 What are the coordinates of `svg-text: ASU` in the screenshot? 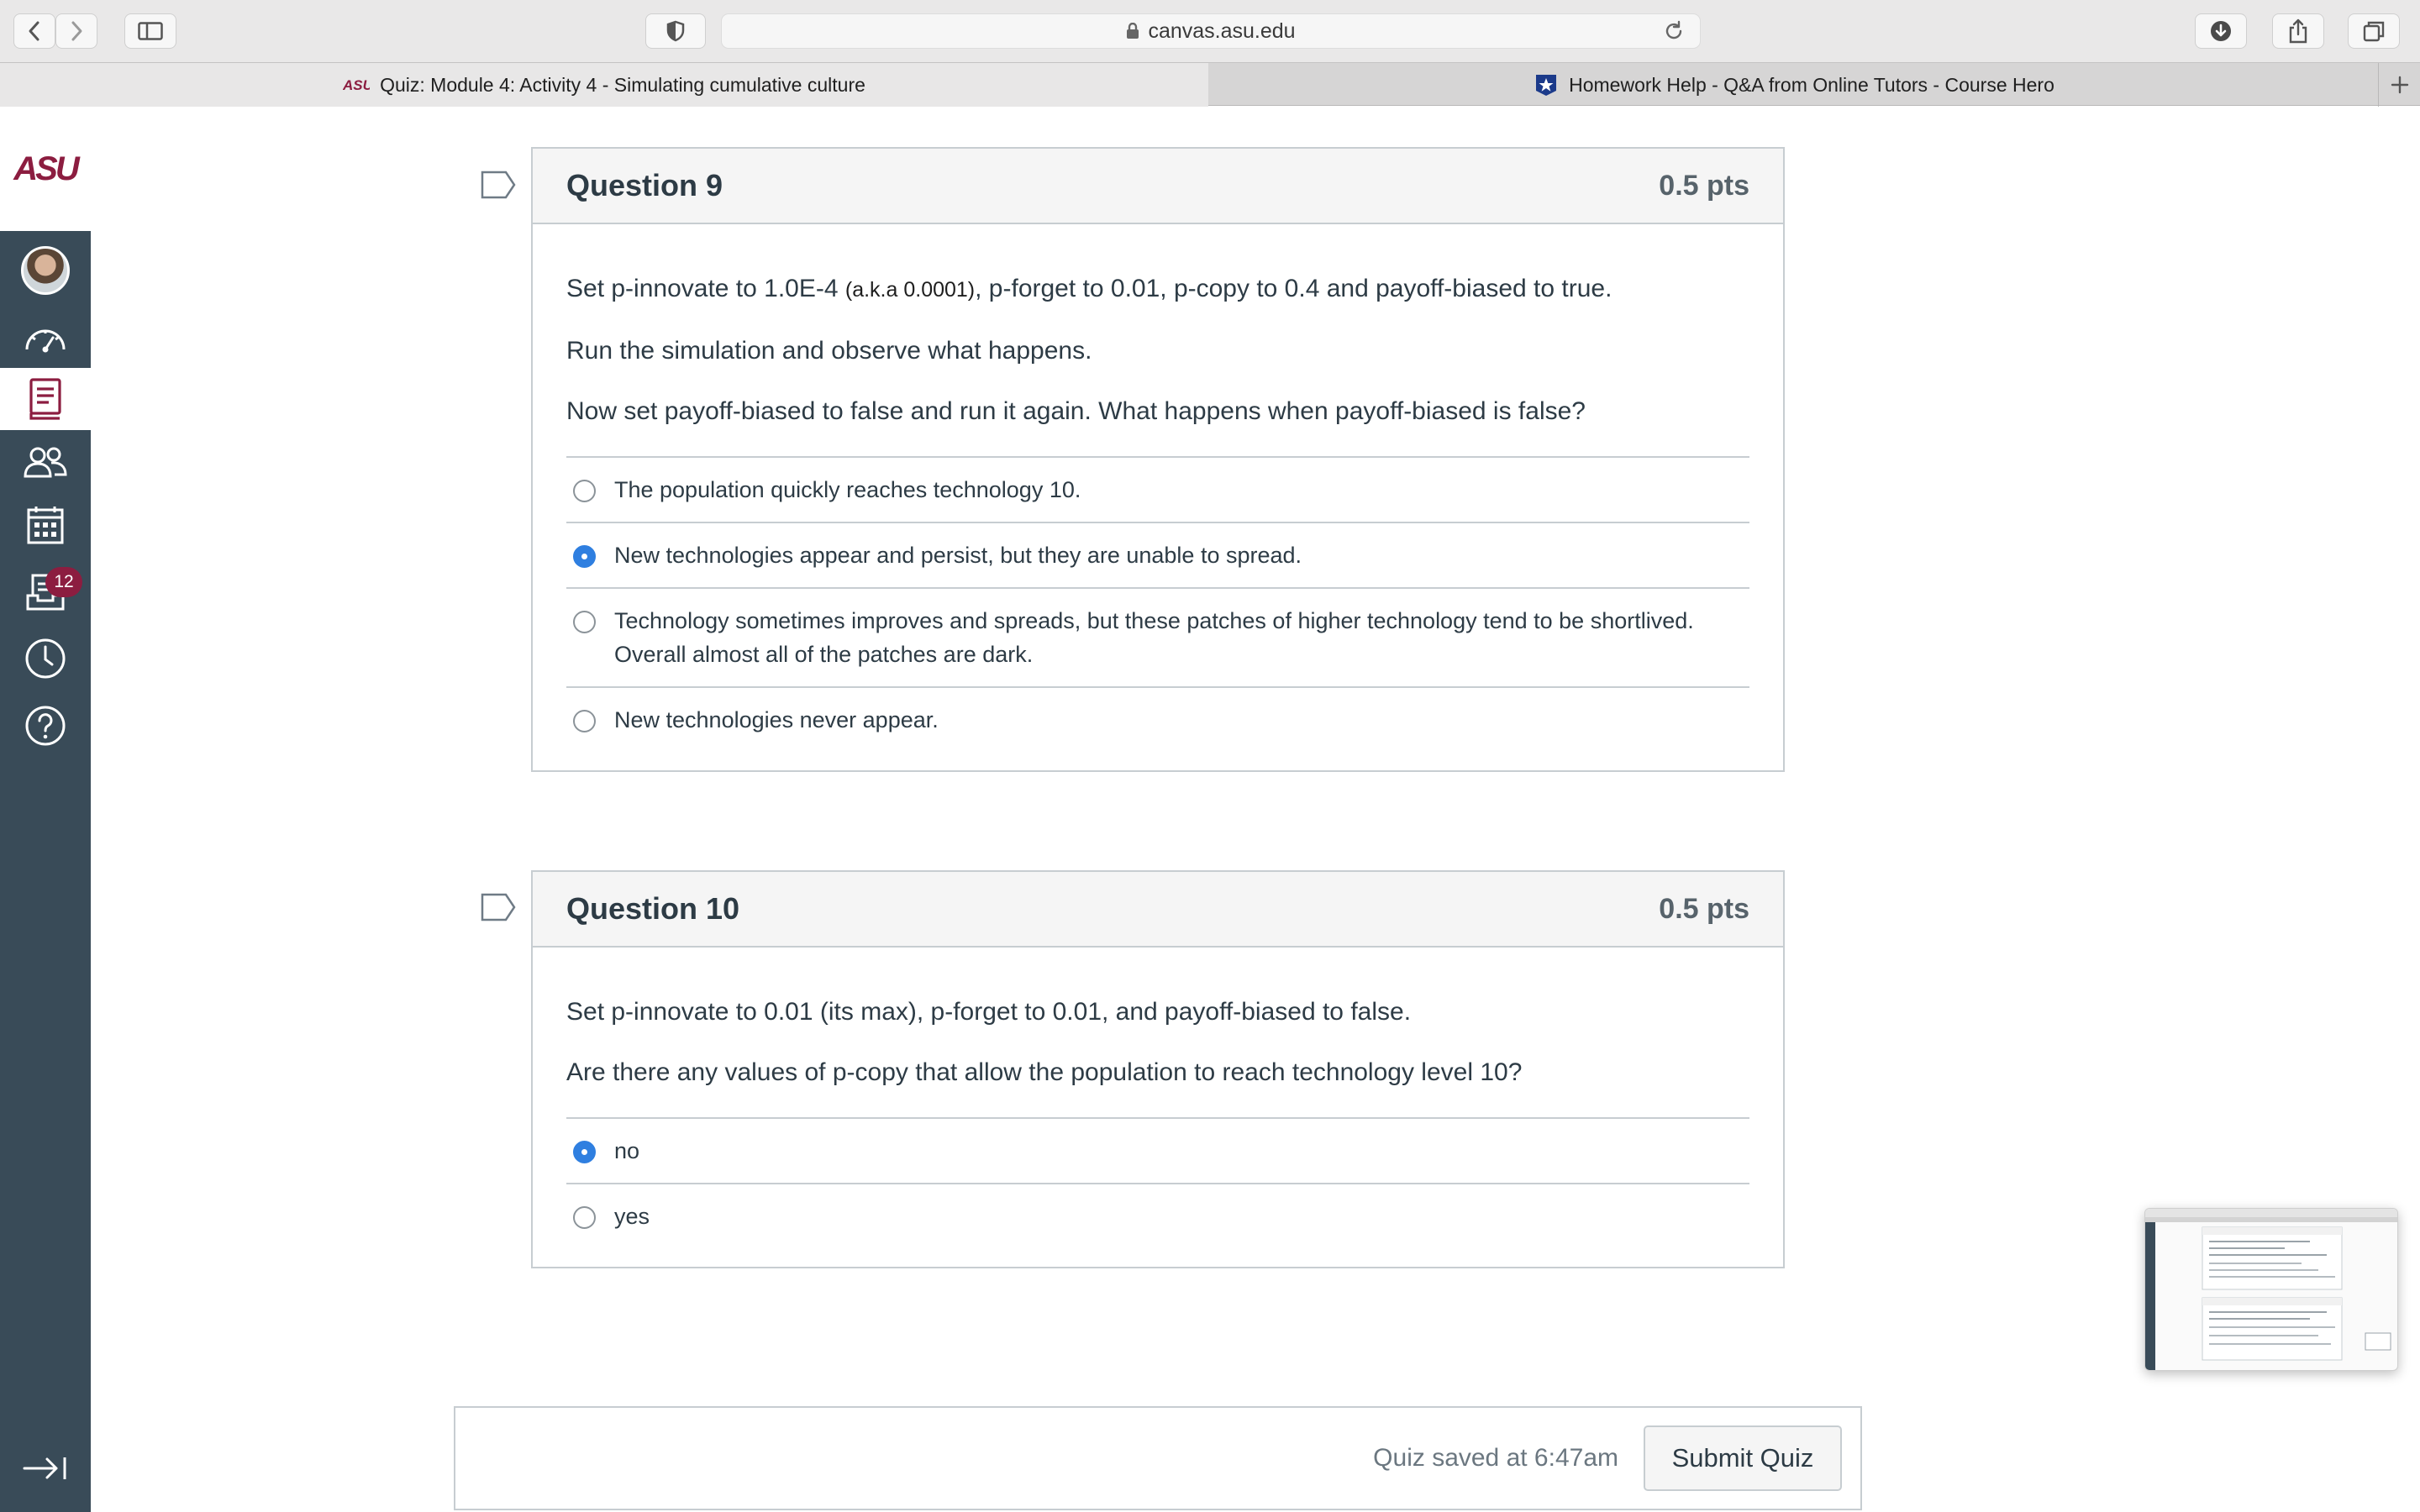 It's located at (356, 85).